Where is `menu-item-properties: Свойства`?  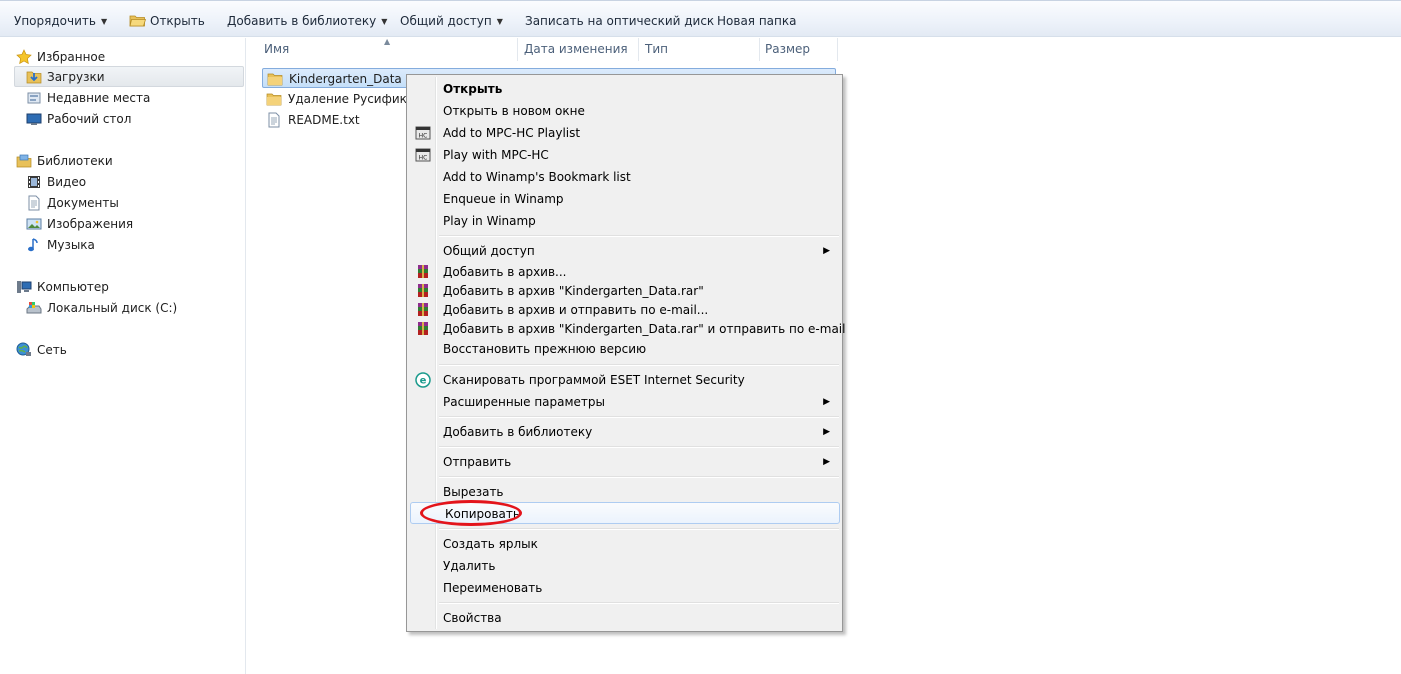 menu-item-properties: Свойства is located at coordinates (624, 618).